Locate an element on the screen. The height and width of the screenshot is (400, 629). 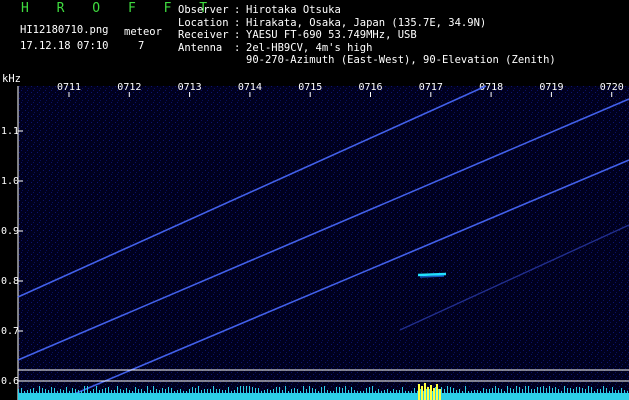
freq-tick-label: 1.0 is located at coordinates (10, 181).